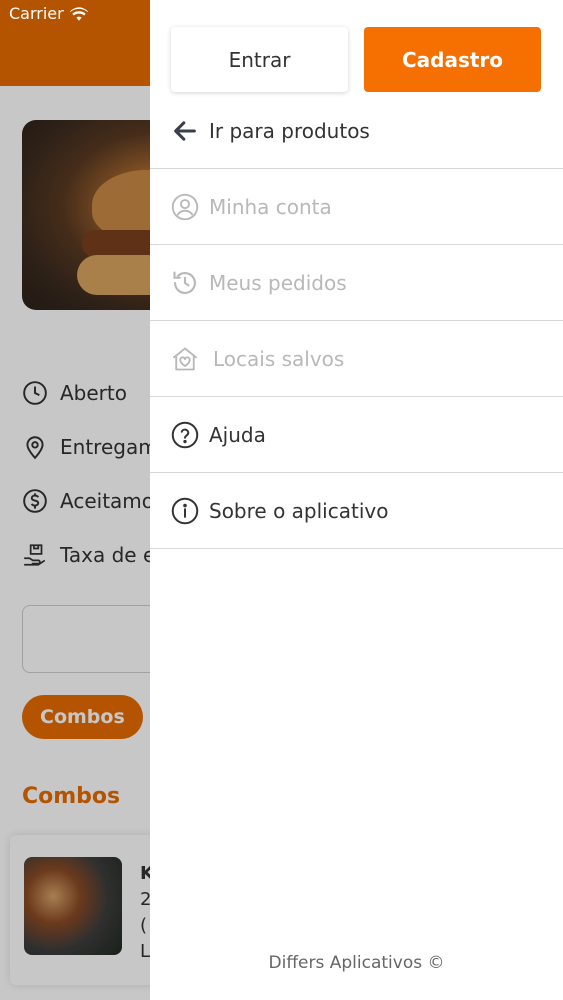 Image resolution: width=563 pixels, height=1000 pixels. What do you see at coordinates (185, 435) in the screenshot?
I see `question-circle-icon` at bounding box center [185, 435].